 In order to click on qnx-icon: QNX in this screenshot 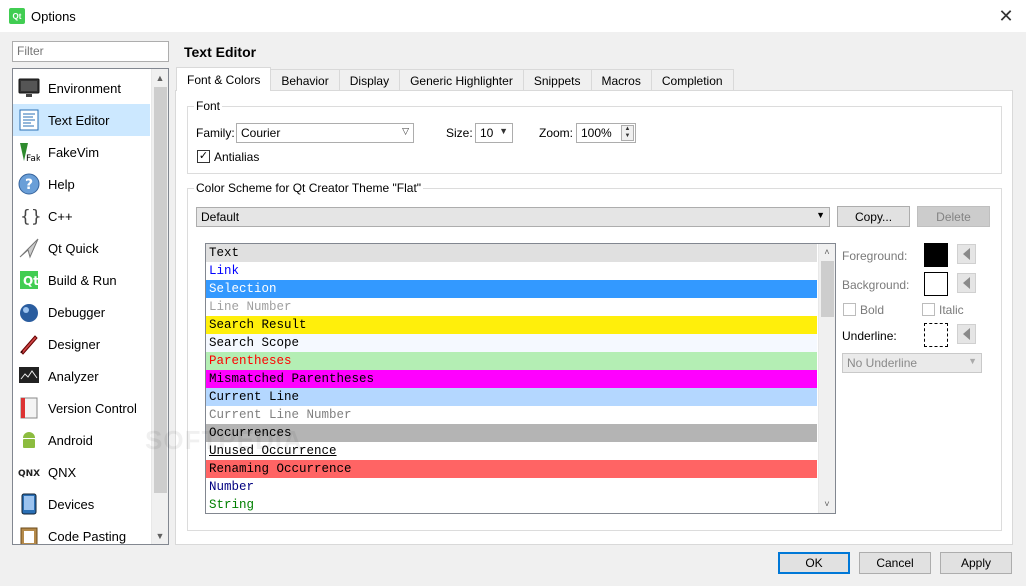, I will do `click(29, 472)`.